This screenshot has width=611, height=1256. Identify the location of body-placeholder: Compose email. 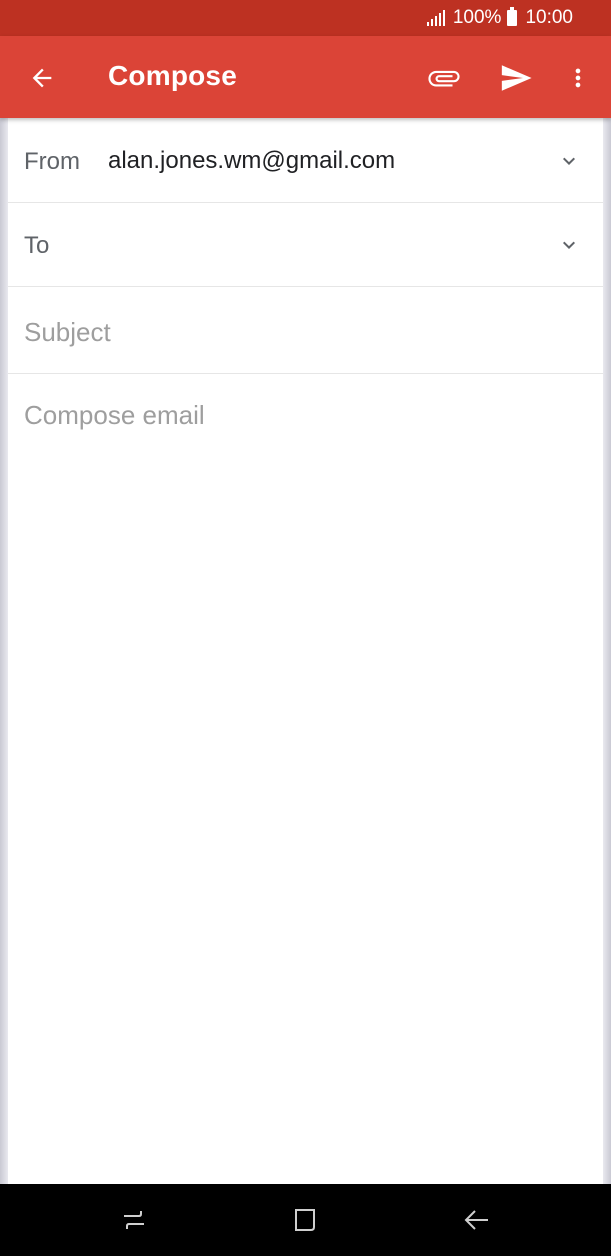
(114, 415).